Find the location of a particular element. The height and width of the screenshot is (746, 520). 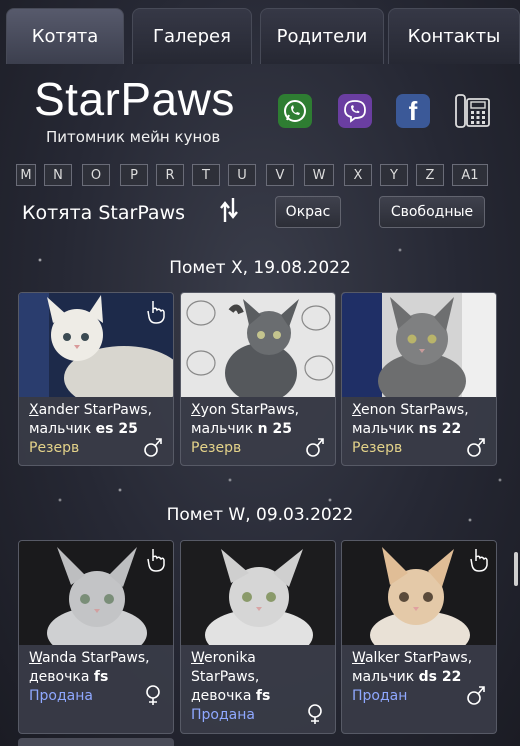

letter-v: V is located at coordinates (280, 175).